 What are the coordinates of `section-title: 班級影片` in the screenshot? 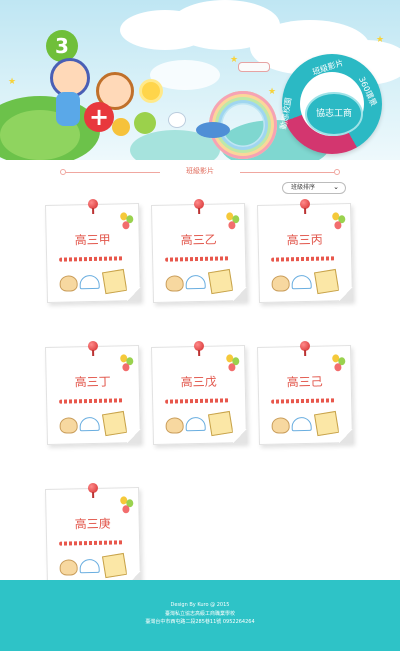 It's located at (200, 171).